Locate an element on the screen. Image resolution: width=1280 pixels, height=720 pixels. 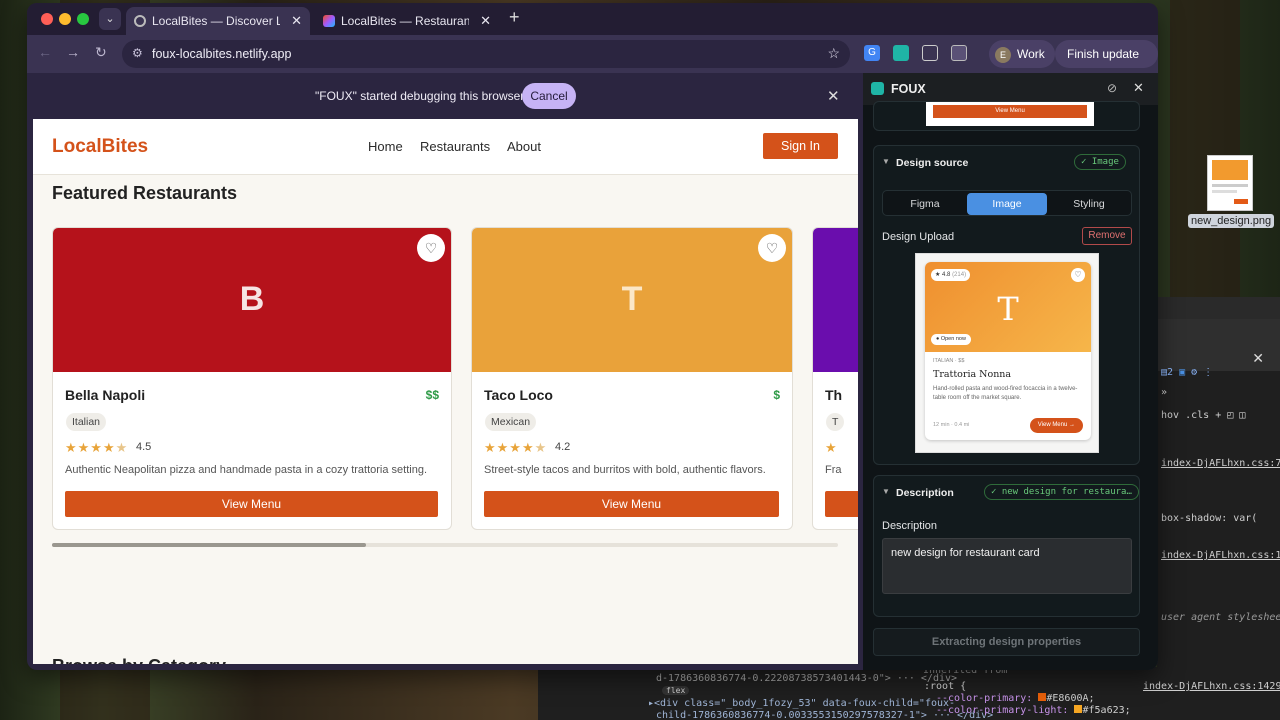
tab-restaurantcard: LocalBites — RestaurantCard ✕ is located at coordinates (407, 21).